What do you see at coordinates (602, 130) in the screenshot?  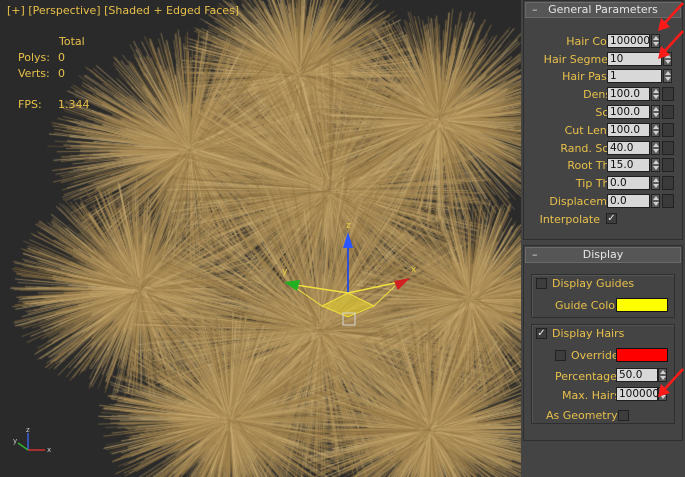 I see `cut-length-row: Cut Length 100.0` at bounding box center [602, 130].